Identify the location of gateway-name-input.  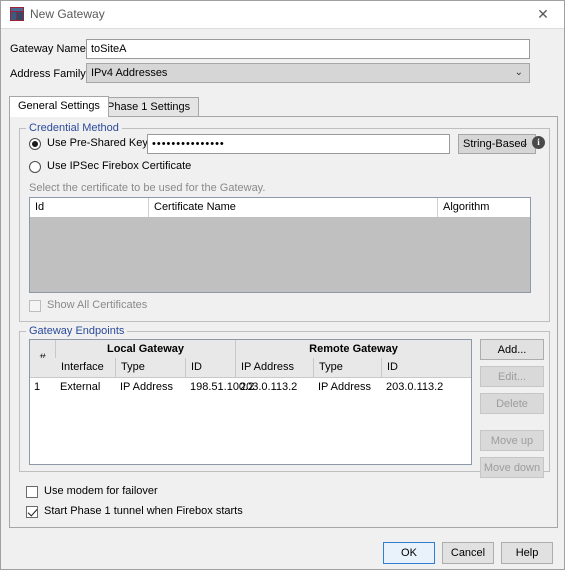
(308, 49).